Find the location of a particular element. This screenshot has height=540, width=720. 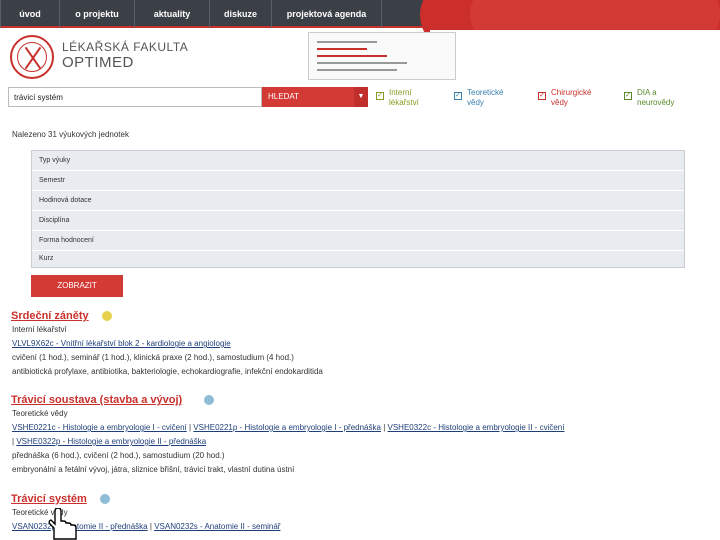

search-dropdown-toggle: ▼ is located at coordinates (361, 97).